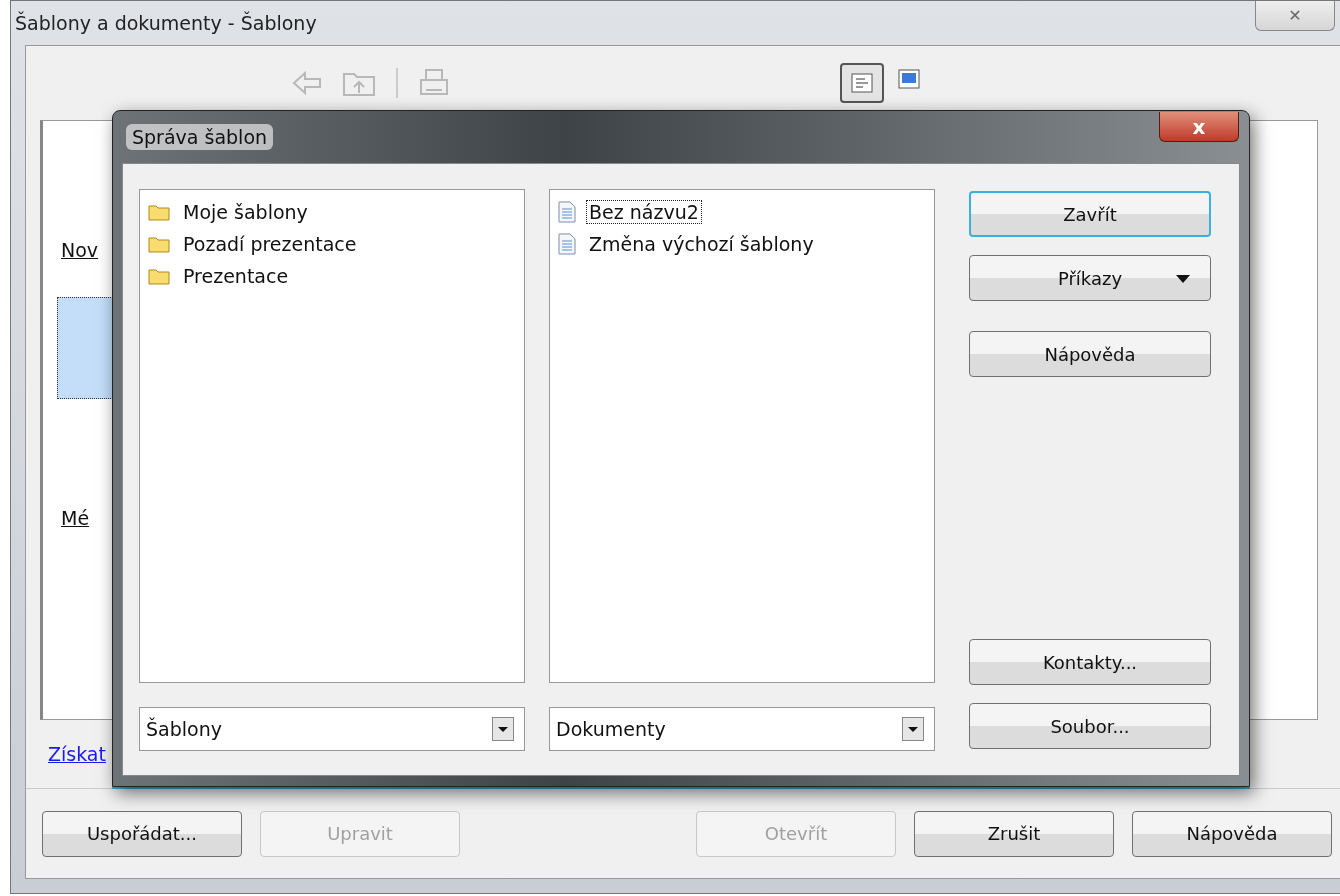 This screenshot has width=1340, height=896. Describe the element at coordinates (1090, 214) in the screenshot. I see `dialog-button: Zavřít` at that location.